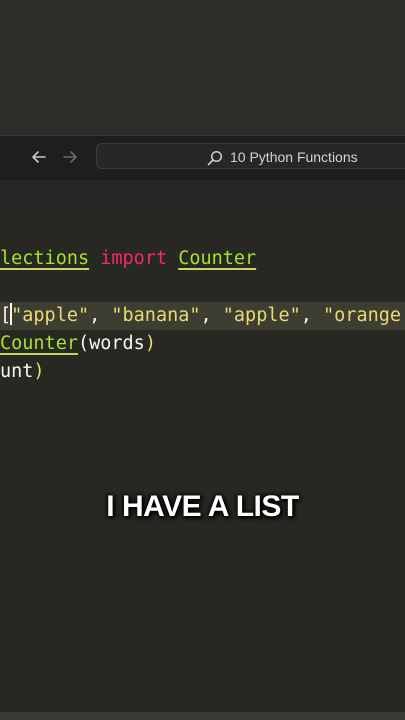 The image size is (405, 720). Describe the element at coordinates (294, 157) in the screenshot. I see `search-label: 10 Python Functions` at that location.